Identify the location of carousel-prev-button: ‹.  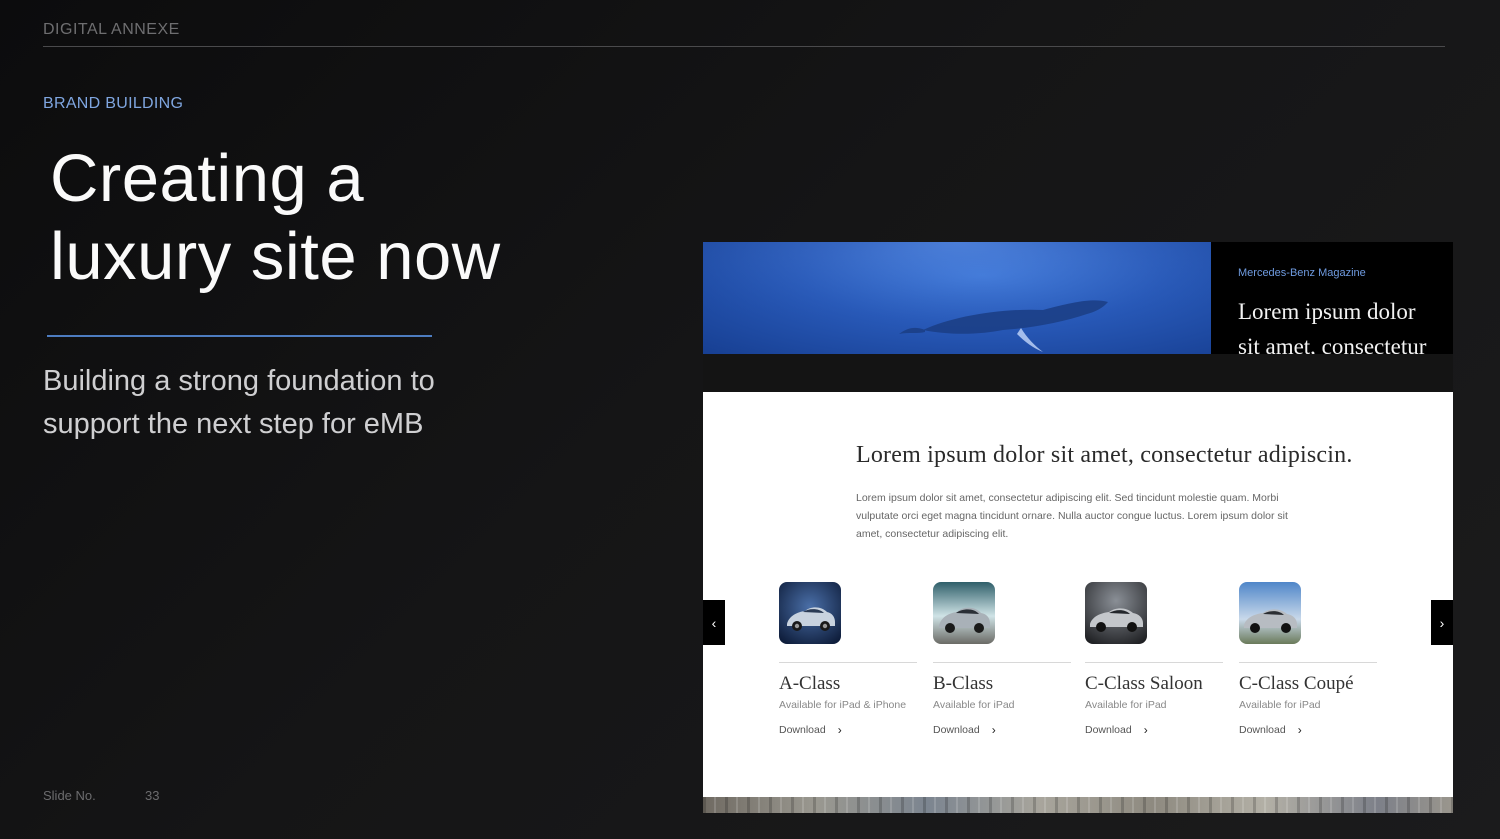
(714, 622).